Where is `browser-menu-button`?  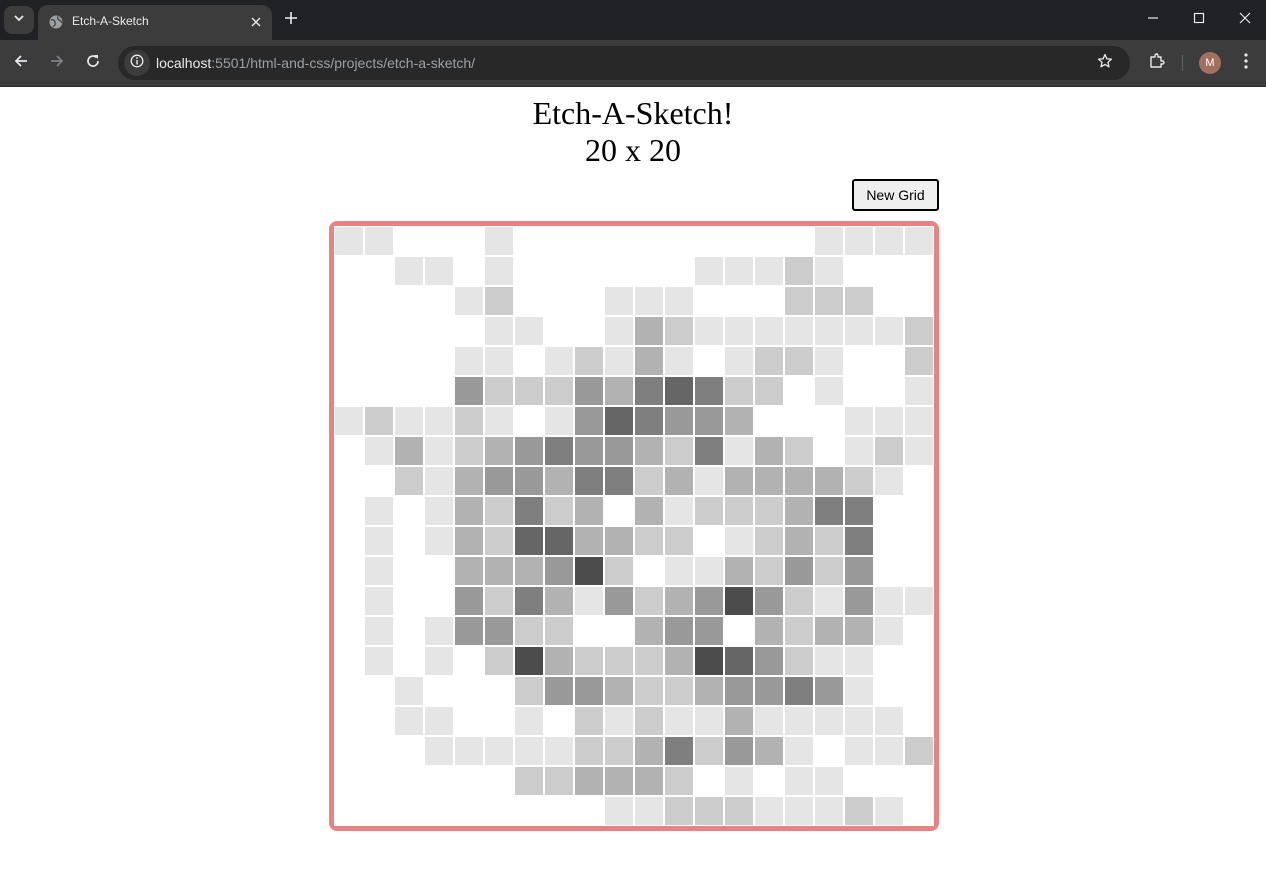
browser-menu-button is located at coordinates (1246, 63).